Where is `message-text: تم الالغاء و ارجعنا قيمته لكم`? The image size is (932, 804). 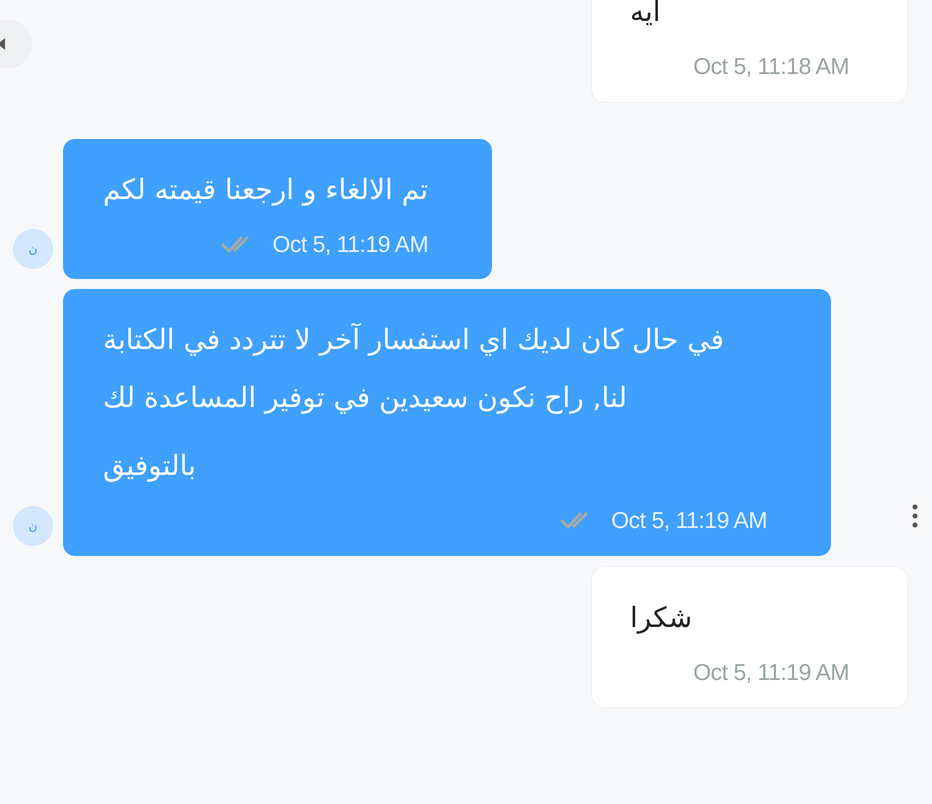
message-text: تم الالغاء و ارجعنا قيمته لكم is located at coordinates (265, 190).